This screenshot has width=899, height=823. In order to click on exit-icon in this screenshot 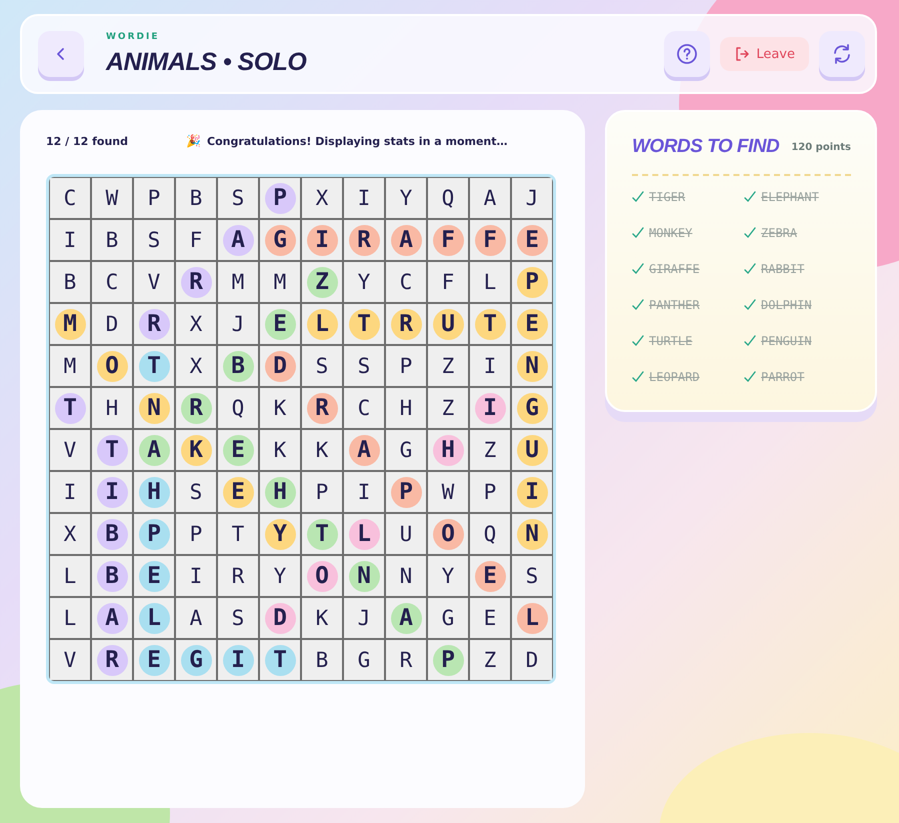, I will do `click(742, 54)`.